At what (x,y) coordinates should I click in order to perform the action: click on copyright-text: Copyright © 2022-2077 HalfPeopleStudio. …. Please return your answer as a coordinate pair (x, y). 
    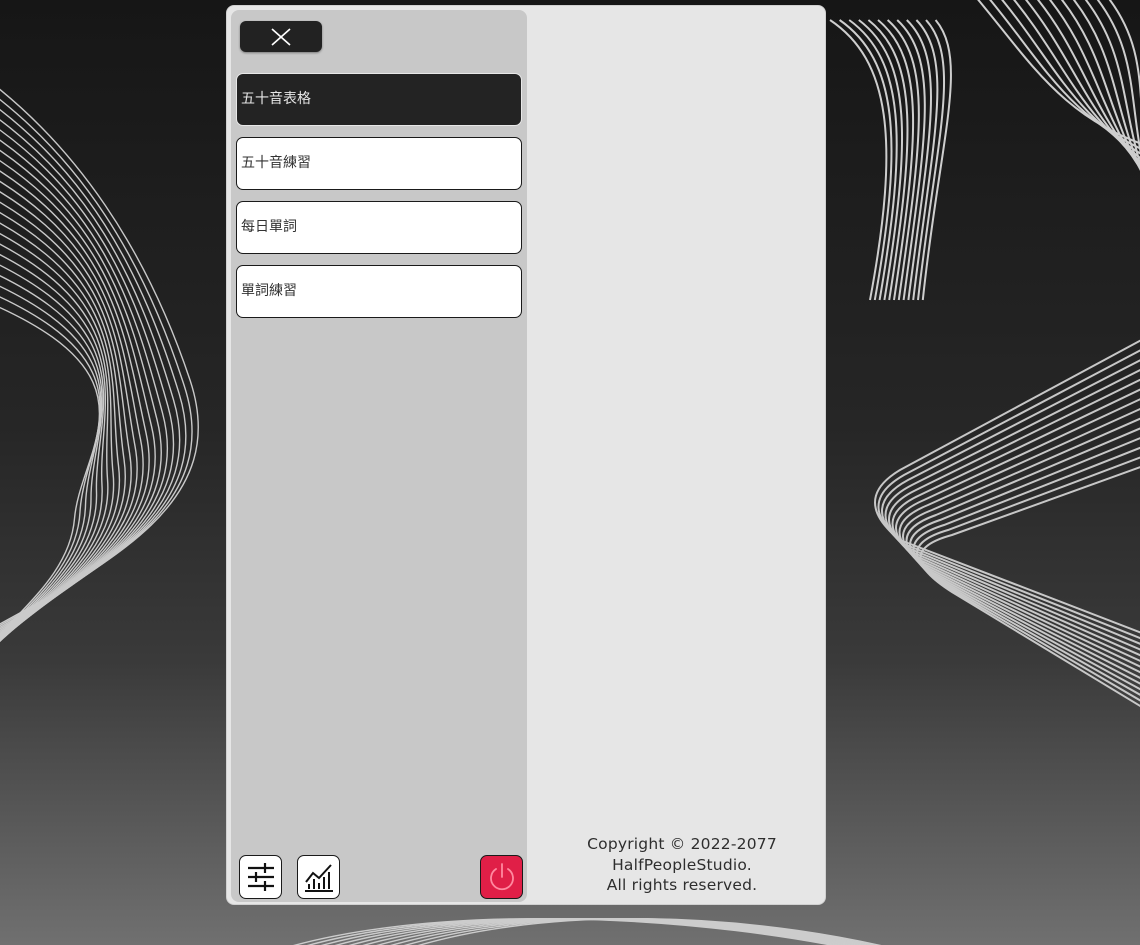
    Looking at the image, I should click on (682, 865).